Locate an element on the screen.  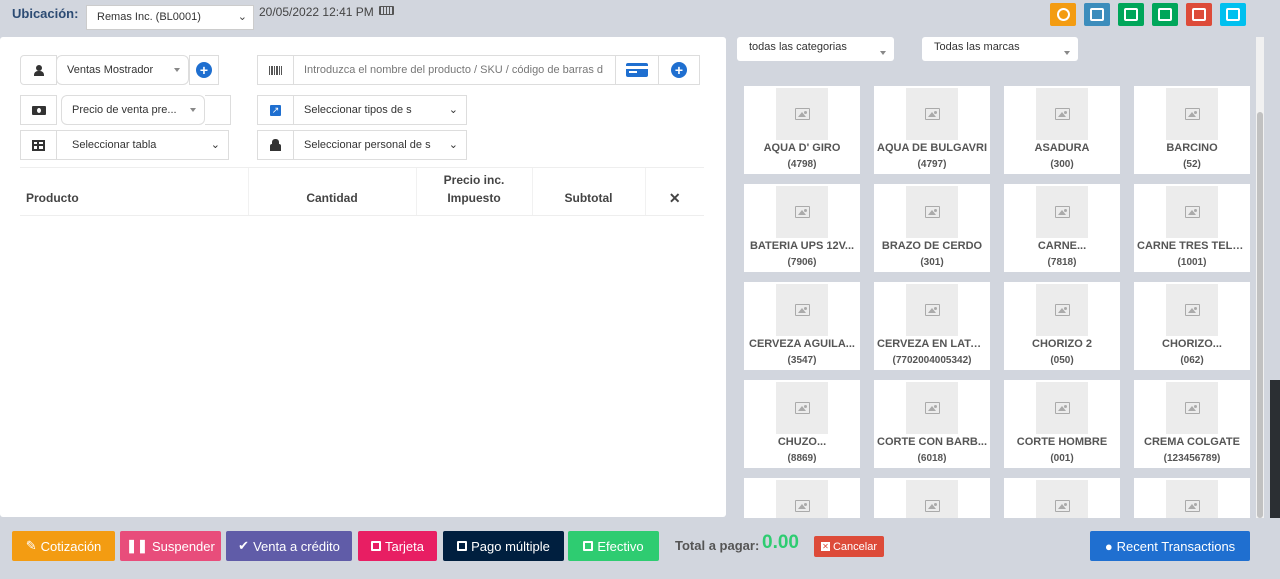
product-card: BARCINO (52) is located at coordinates (1192, 130).